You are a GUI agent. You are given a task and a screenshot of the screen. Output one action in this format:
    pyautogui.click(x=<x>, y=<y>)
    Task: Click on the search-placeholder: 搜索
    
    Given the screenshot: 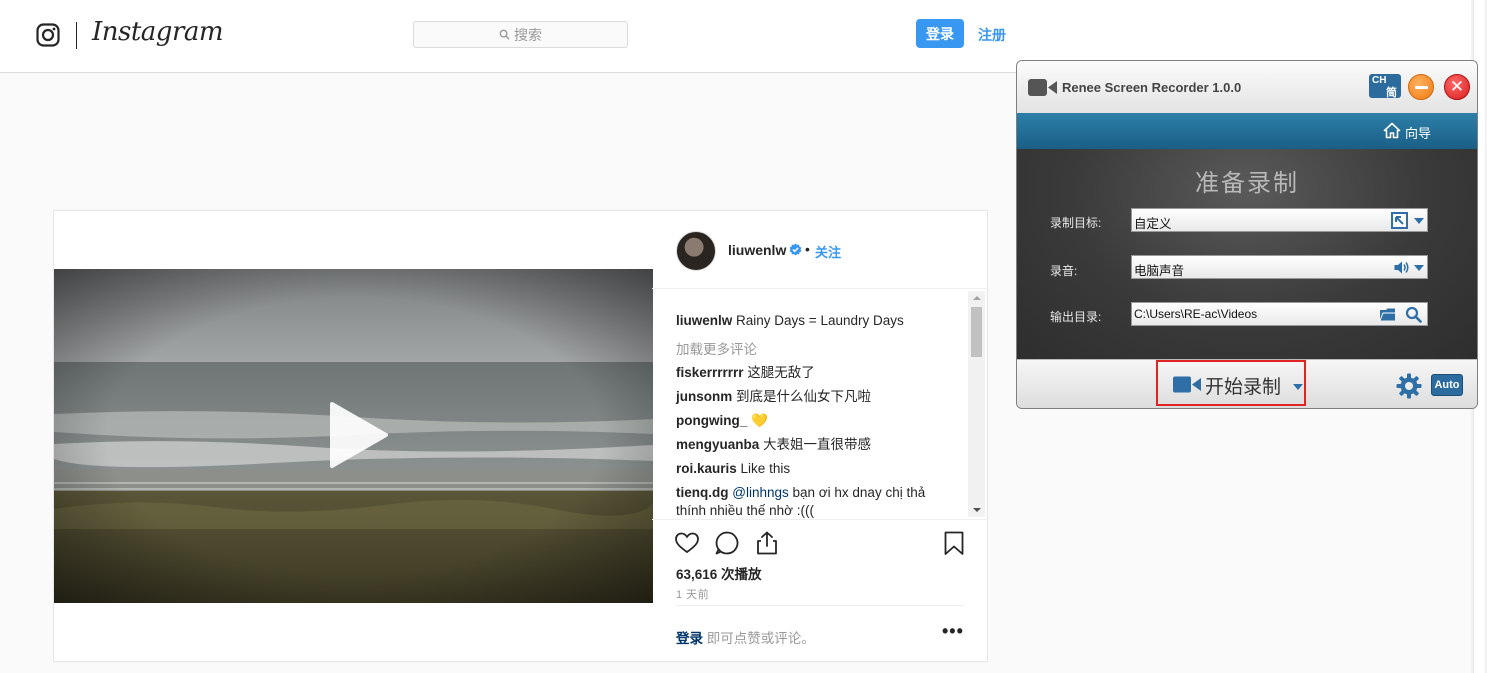 What is the action you would take?
    pyautogui.click(x=528, y=34)
    